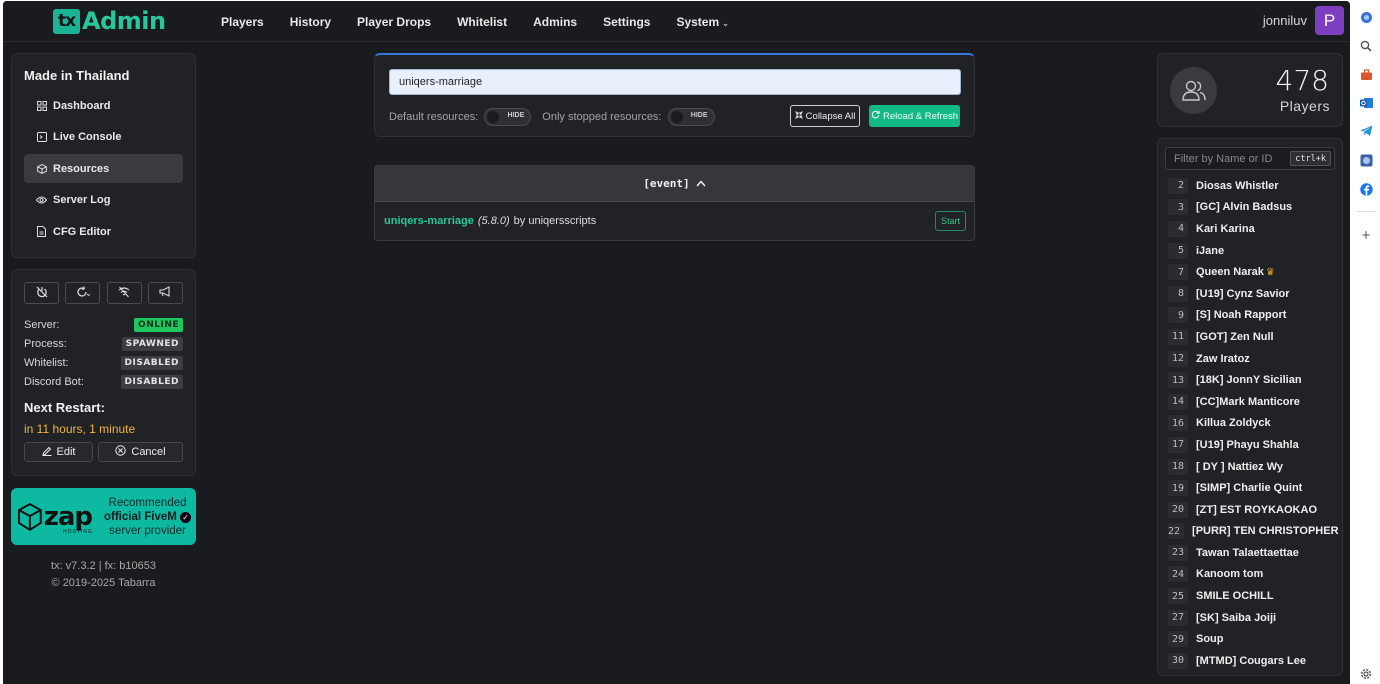 Image resolution: width=1380 pixels, height=684 pixels. What do you see at coordinates (124, 21) in the screenshot?
I see `logo-text: Admin` at bounding box center [124, 21].